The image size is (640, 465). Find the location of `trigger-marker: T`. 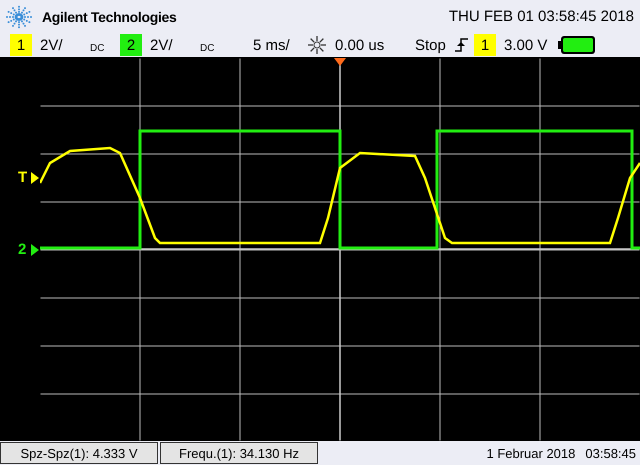

trigger-marker: T is located at coordinates (23, 177).